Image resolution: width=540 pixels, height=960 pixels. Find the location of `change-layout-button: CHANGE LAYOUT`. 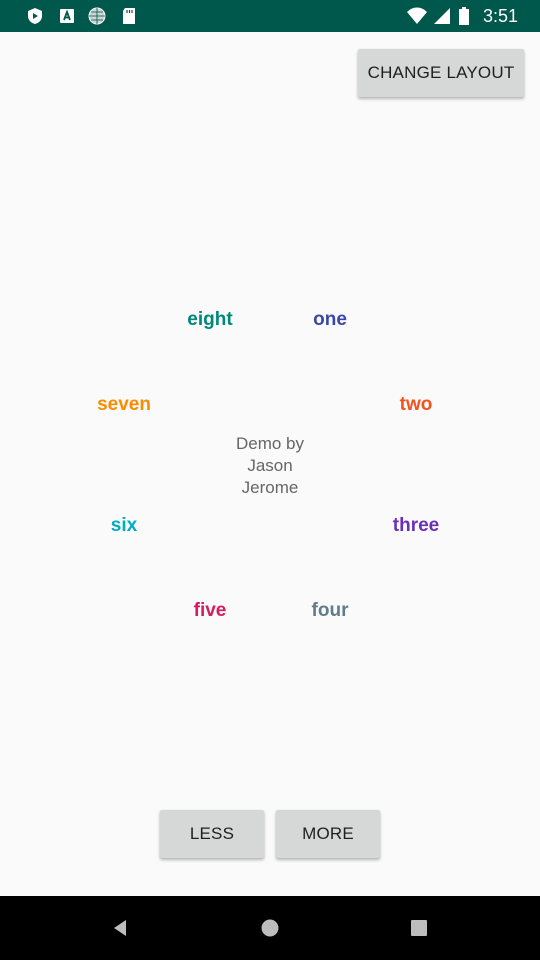

change-layout-button: CHANGE LAYOUT is located at coordinates (441, 73).